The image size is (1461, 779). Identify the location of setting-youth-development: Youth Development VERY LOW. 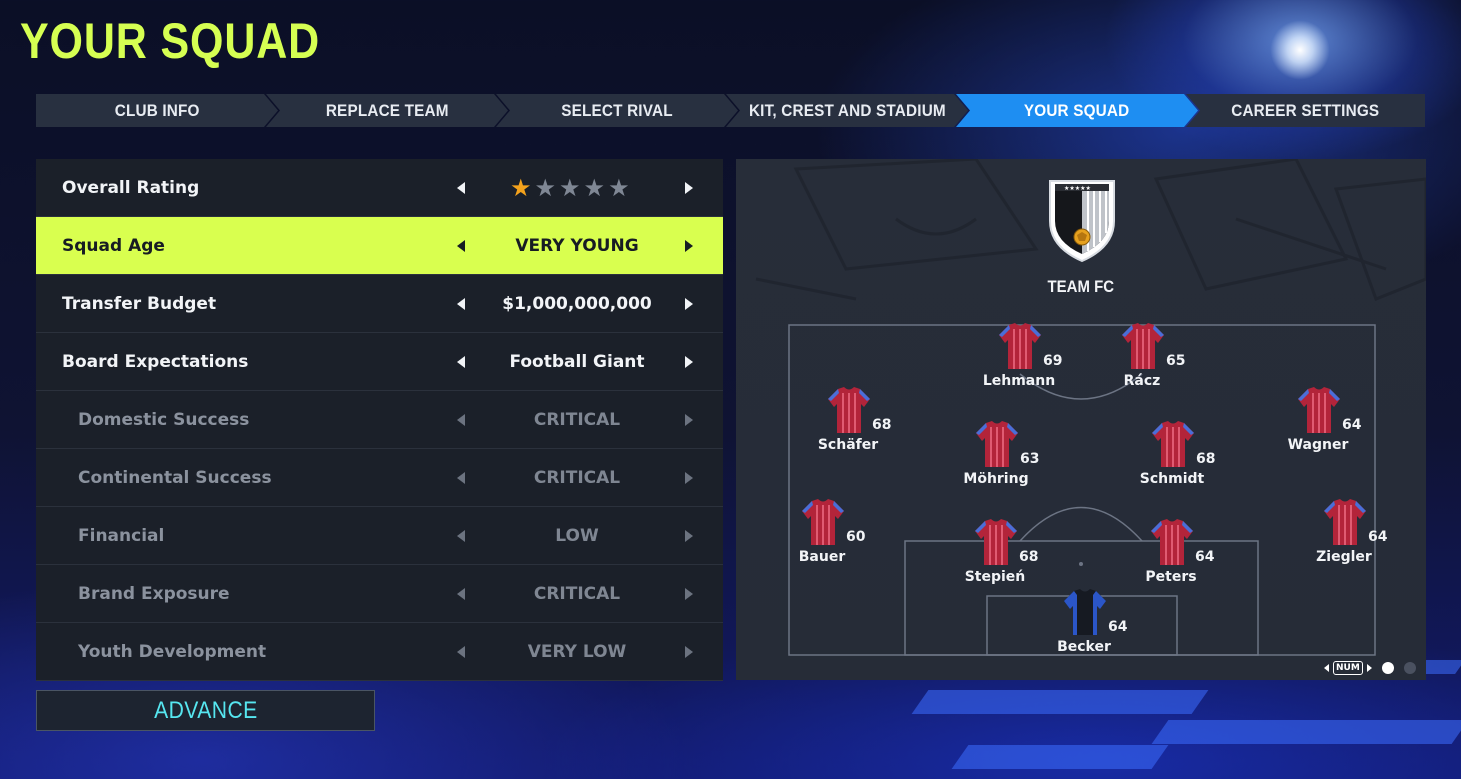
(379, 652).